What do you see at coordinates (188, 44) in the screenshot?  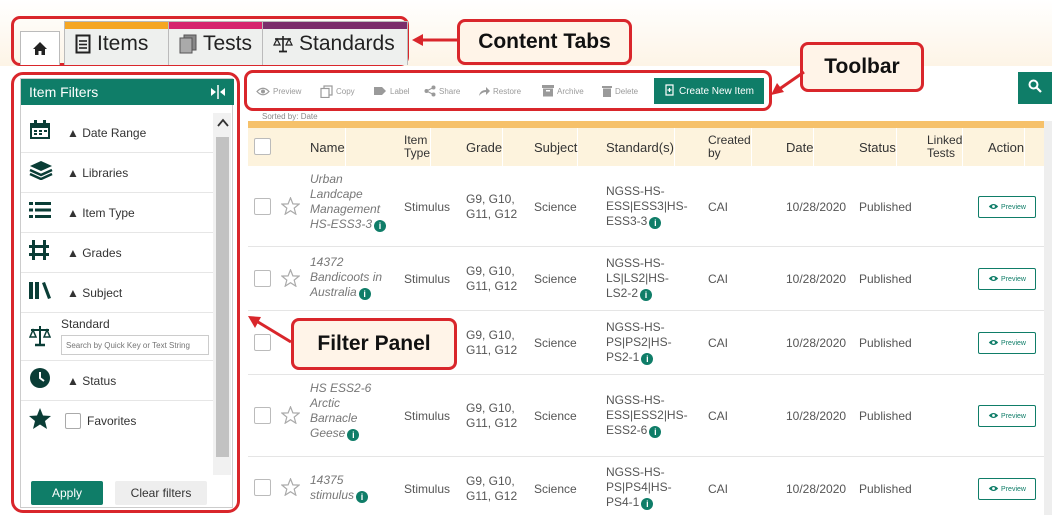 I see `tests-icon` at bounding box center [188, 44].